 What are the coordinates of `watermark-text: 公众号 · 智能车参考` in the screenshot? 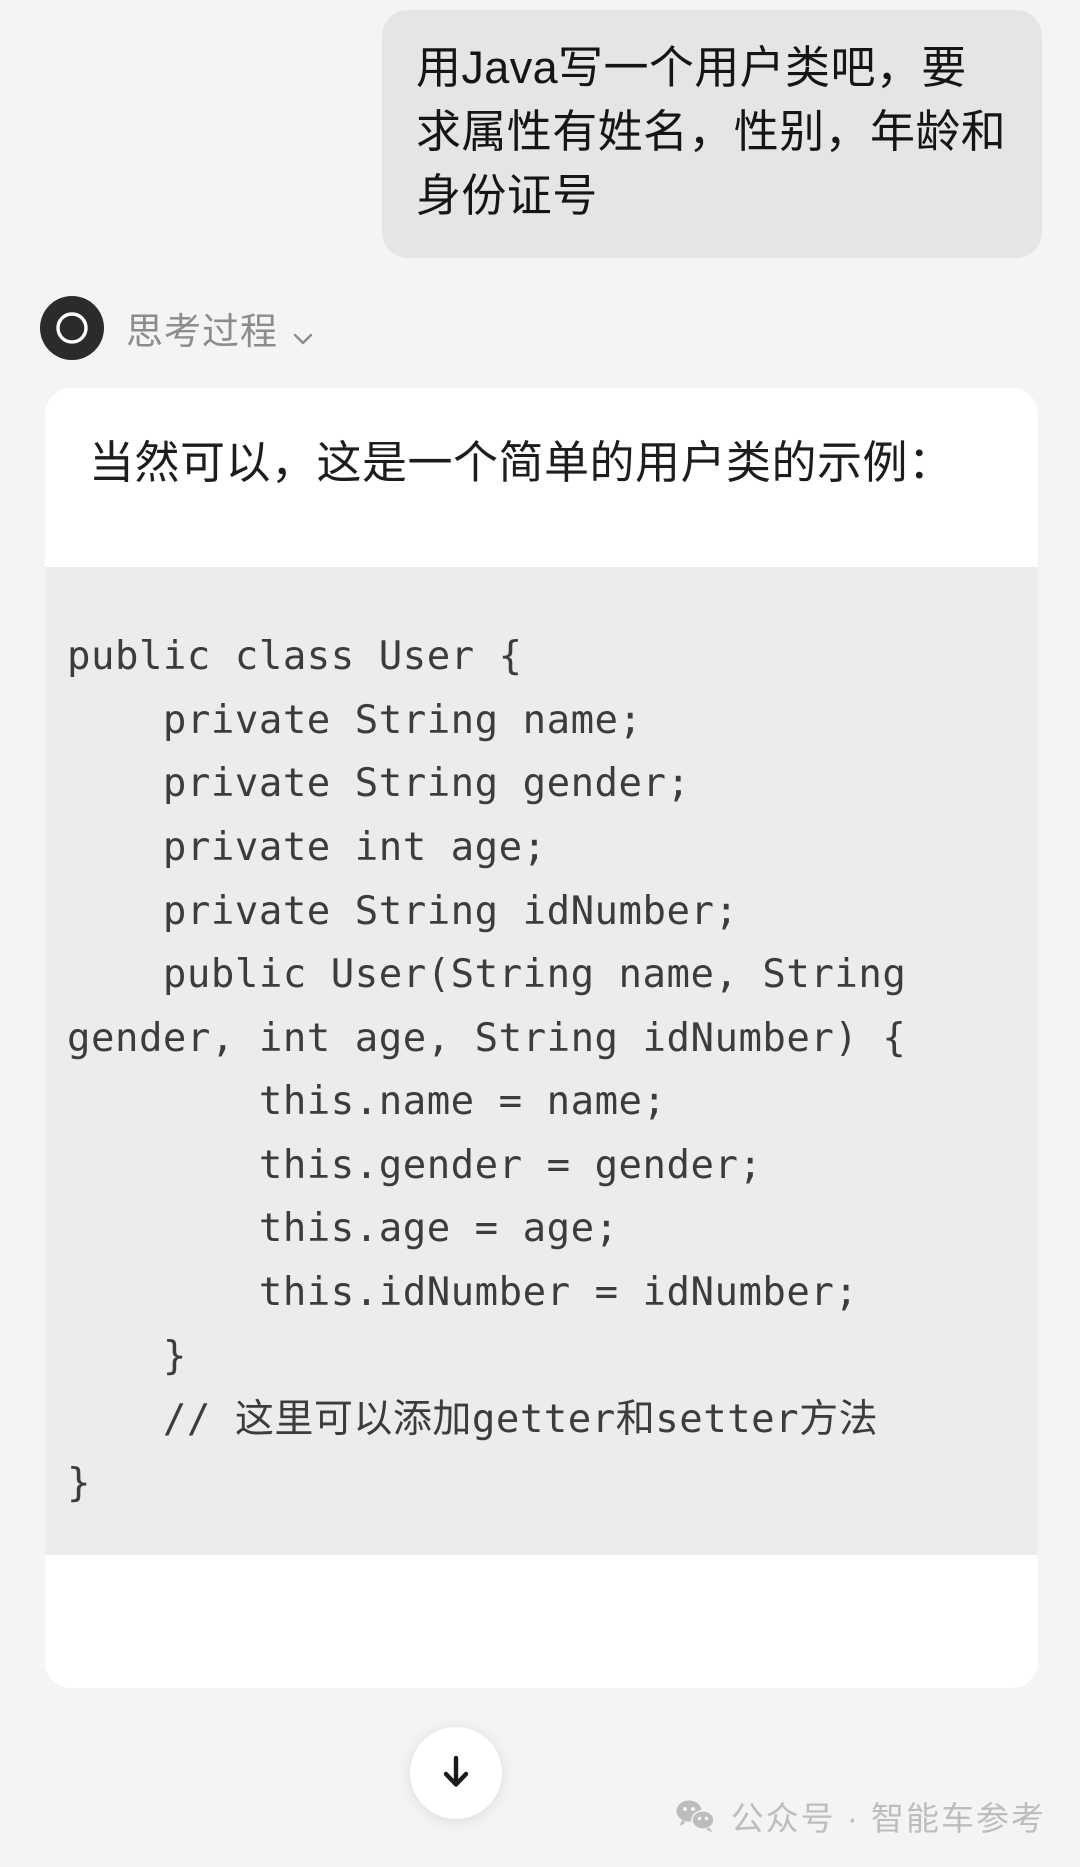 It's located at (888, 1818).